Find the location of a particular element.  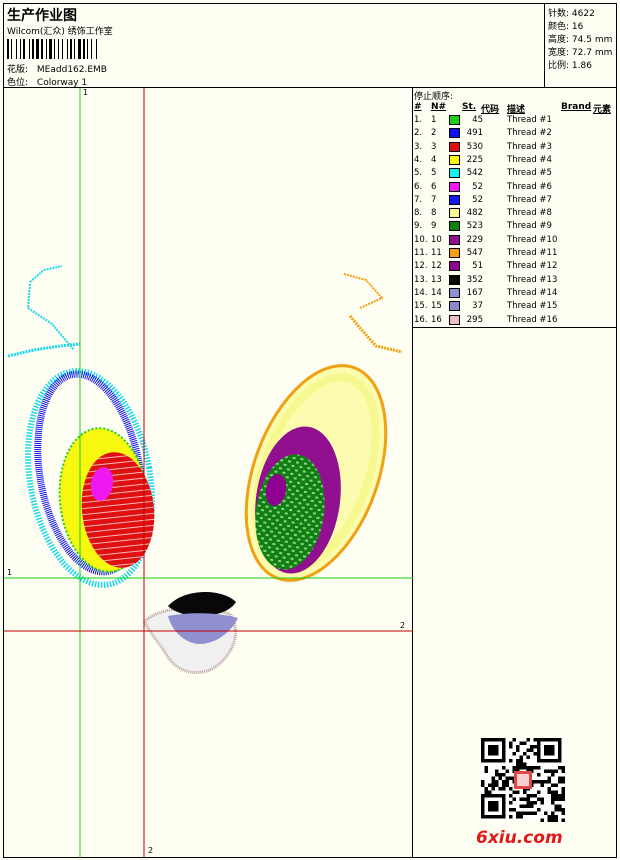

thread-cell-no: 9 is located at coordinates (434, 226).